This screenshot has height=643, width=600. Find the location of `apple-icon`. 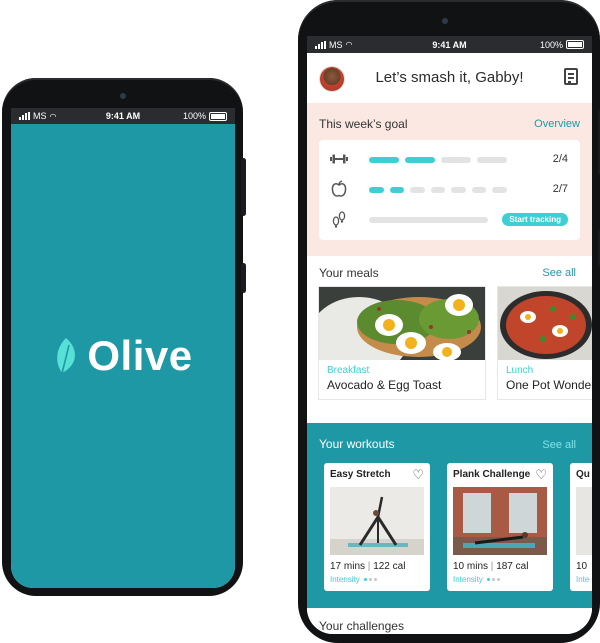

apple-icon is located at coordinates (339, 190).